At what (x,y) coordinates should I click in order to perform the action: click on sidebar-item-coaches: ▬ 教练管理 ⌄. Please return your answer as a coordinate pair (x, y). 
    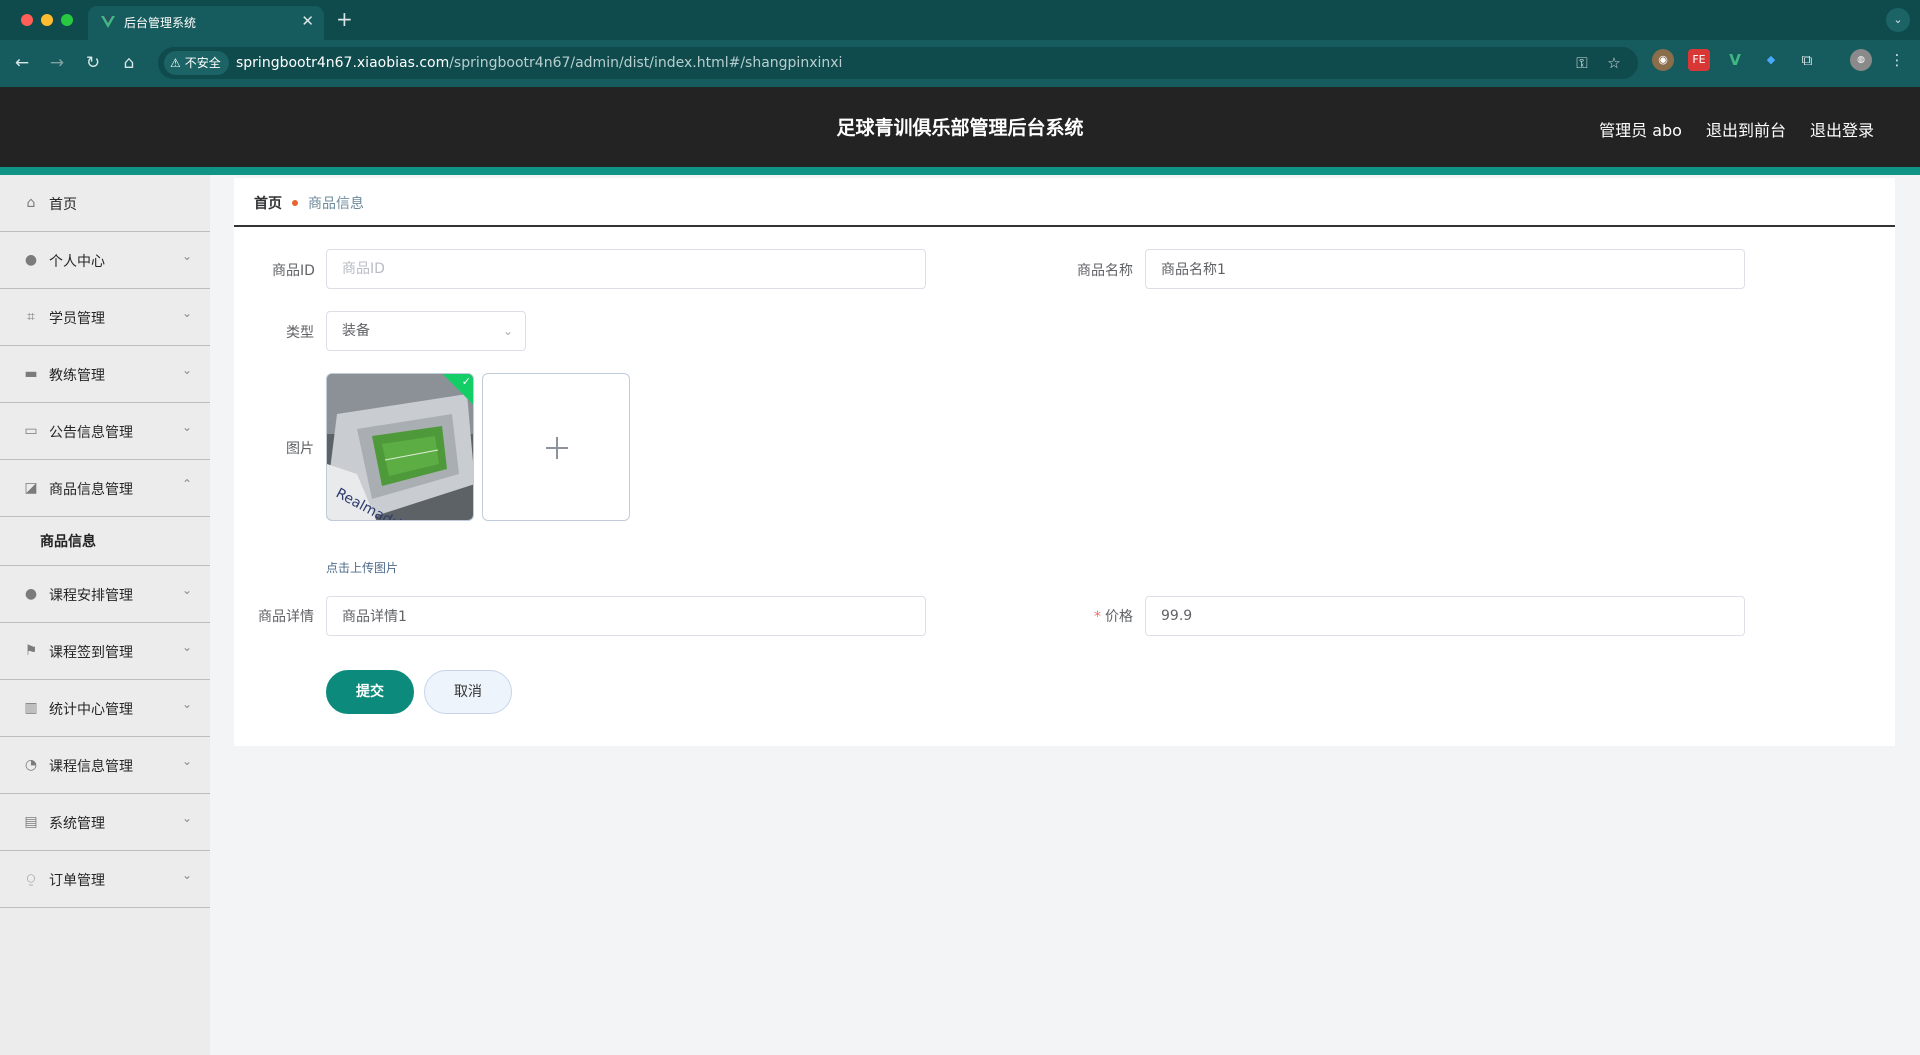
    Looking at the image, I should click on (105, 374).